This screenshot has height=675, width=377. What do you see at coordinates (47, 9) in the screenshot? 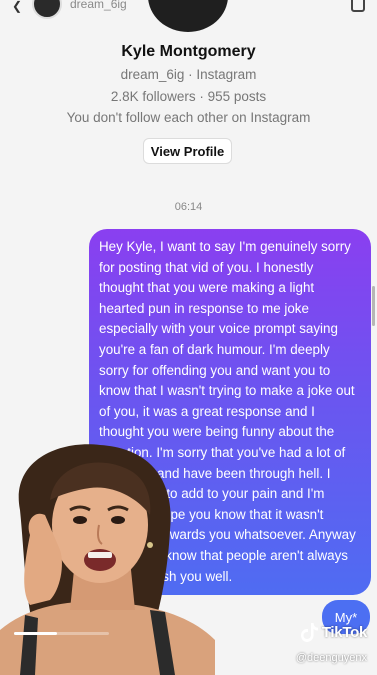
I see `header-avatar` at bounding box center [47, 9].